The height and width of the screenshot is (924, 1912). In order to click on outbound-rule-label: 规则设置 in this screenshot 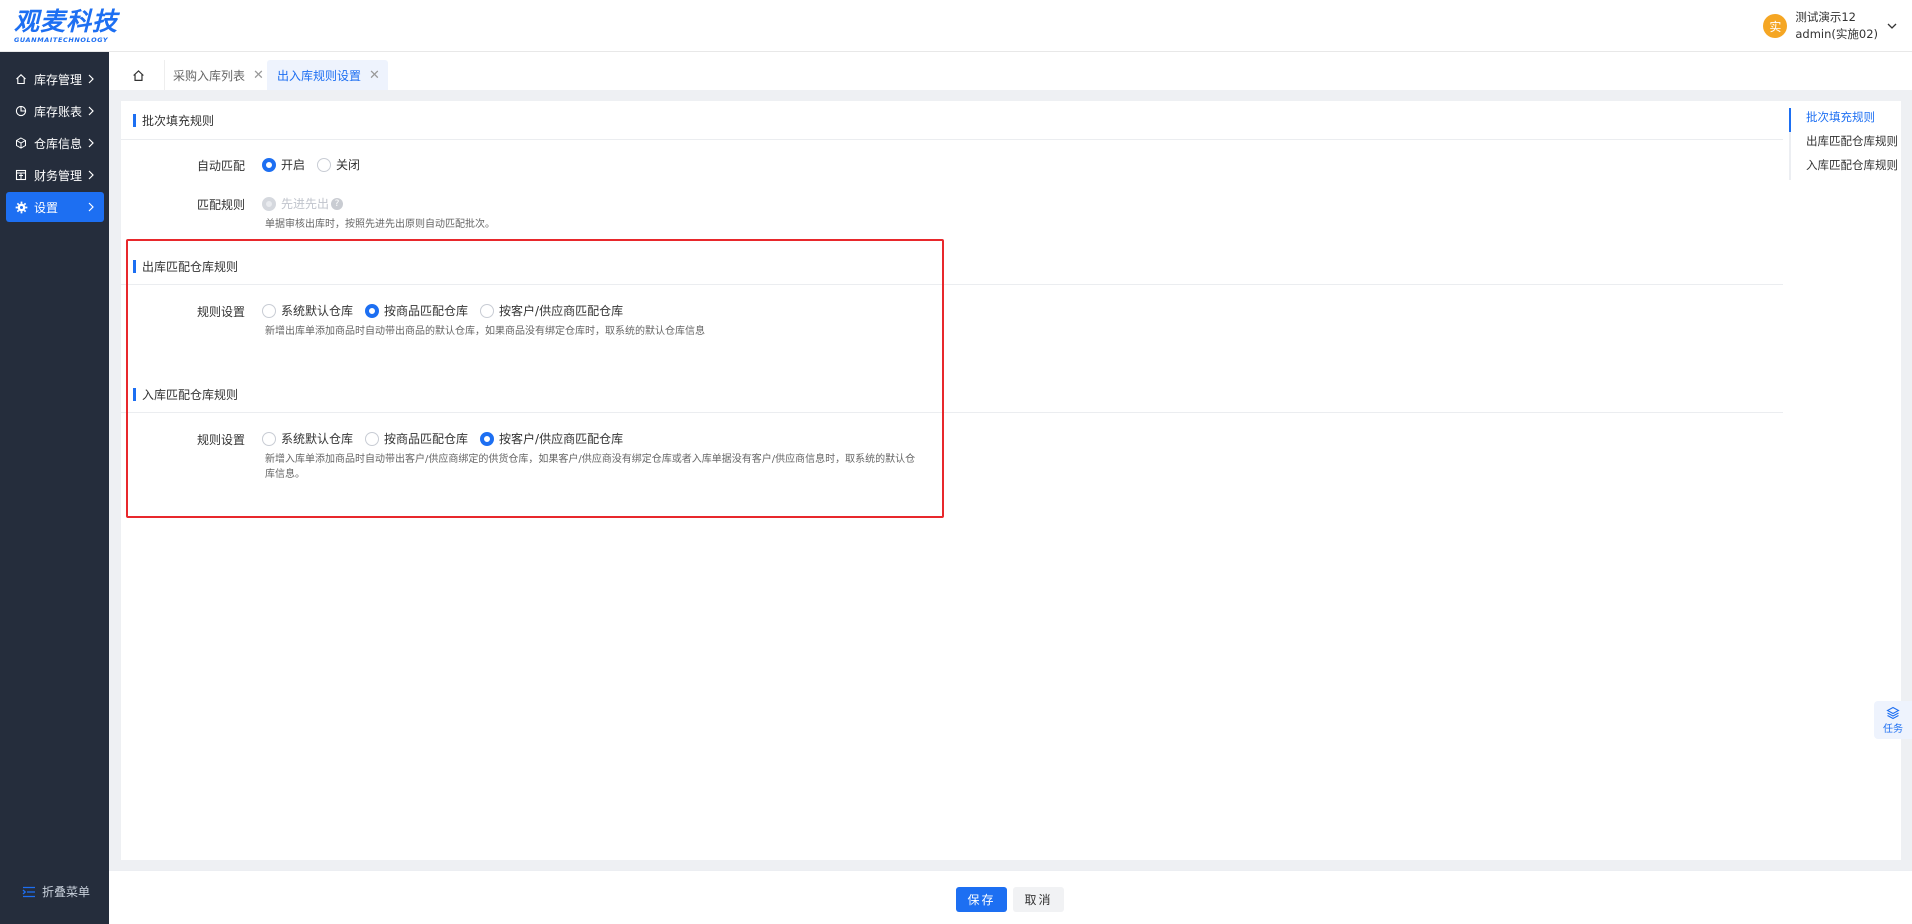, I will do `click(220, 312)`.